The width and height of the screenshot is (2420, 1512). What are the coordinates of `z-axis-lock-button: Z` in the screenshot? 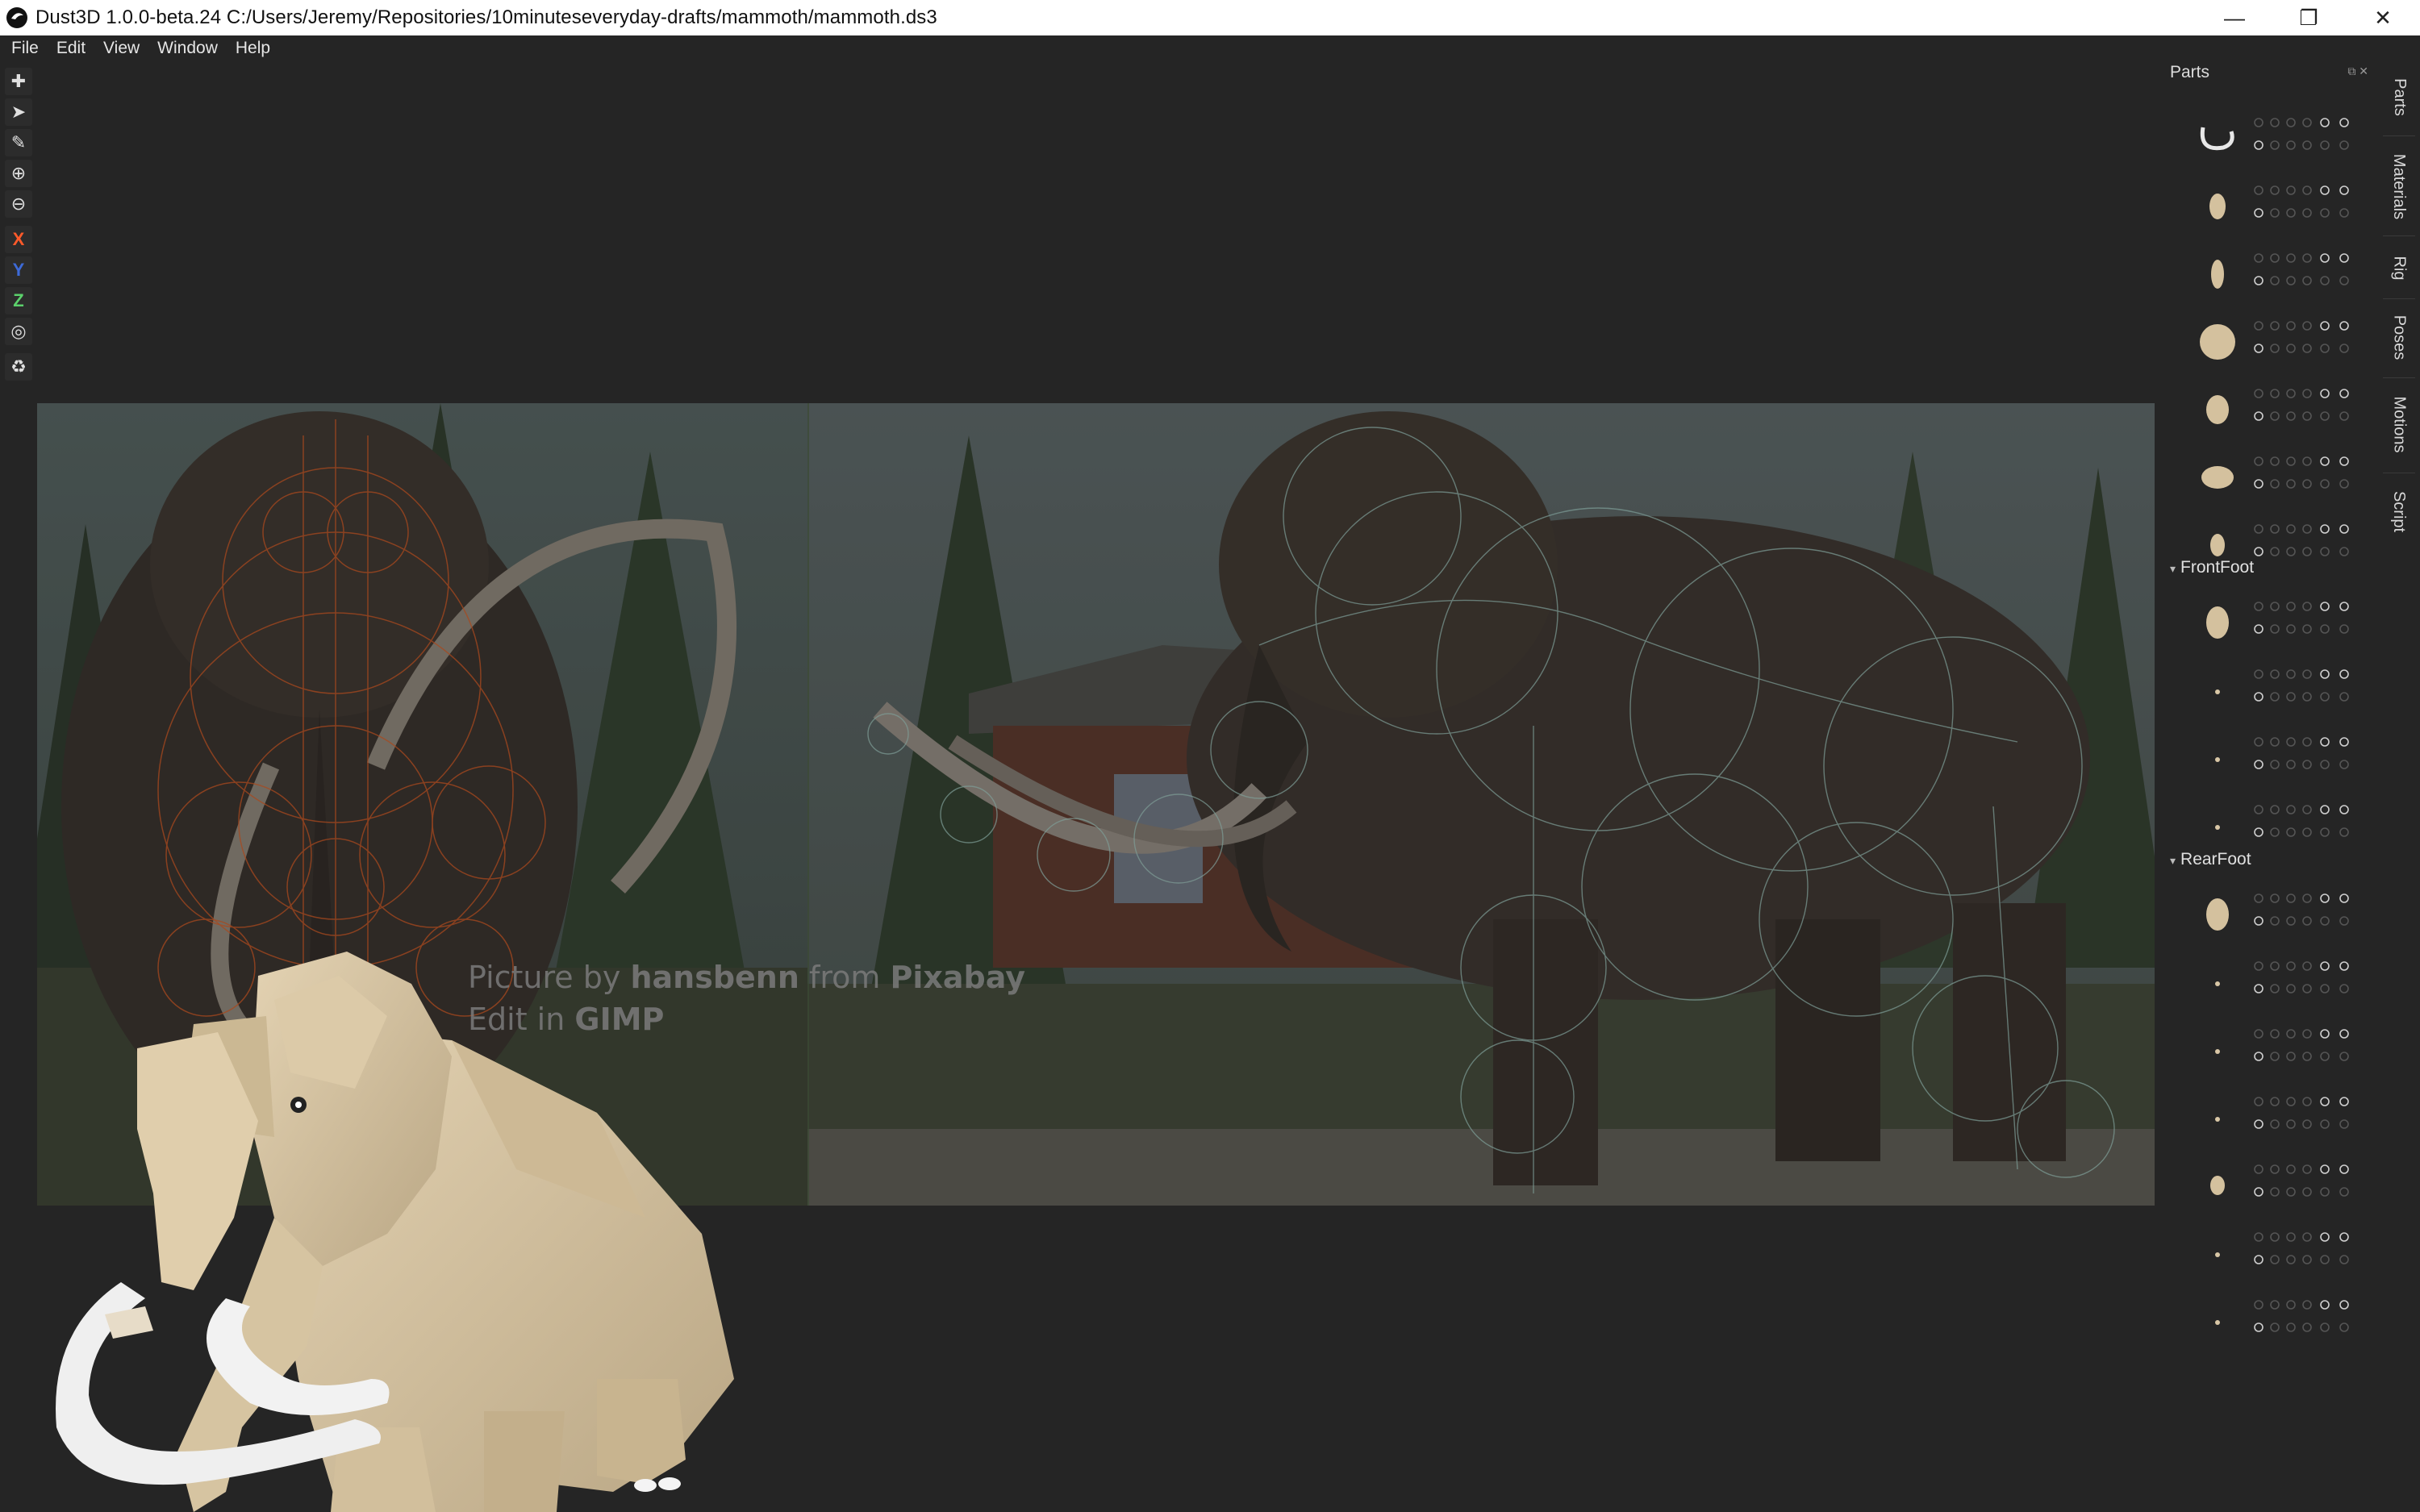 It's located at (18, 300).